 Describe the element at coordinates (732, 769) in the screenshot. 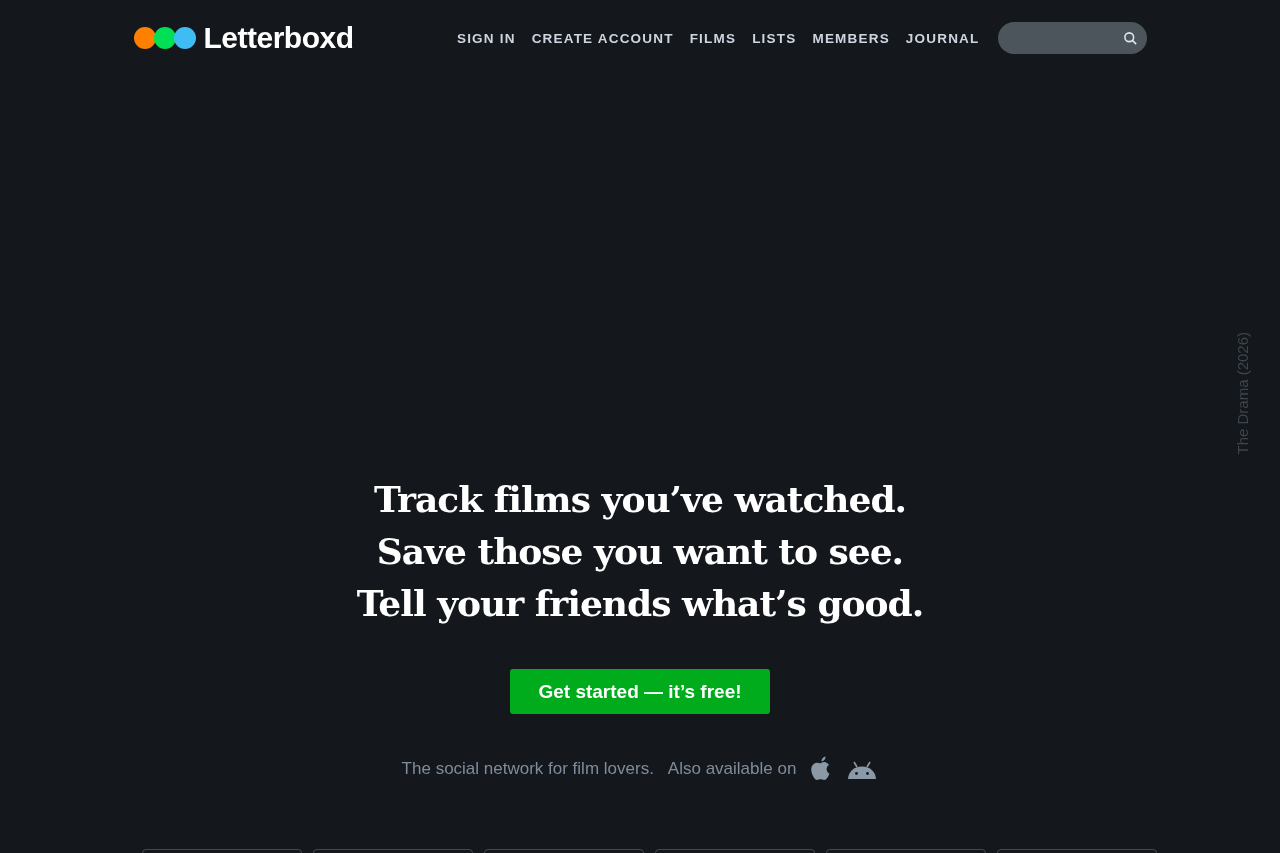

I see `apps-label: Also available on` at that location.